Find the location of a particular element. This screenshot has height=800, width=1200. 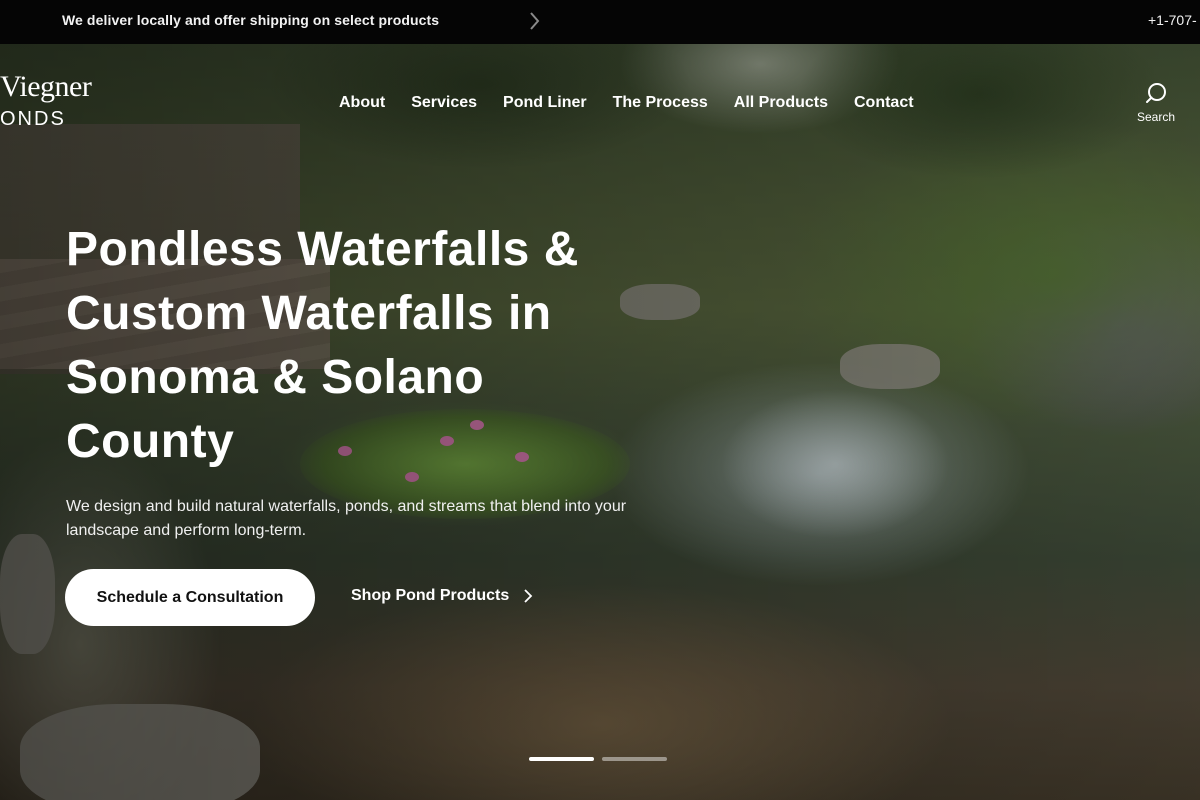

logo-line-1: Viegner is located at coordinates (46, 86).